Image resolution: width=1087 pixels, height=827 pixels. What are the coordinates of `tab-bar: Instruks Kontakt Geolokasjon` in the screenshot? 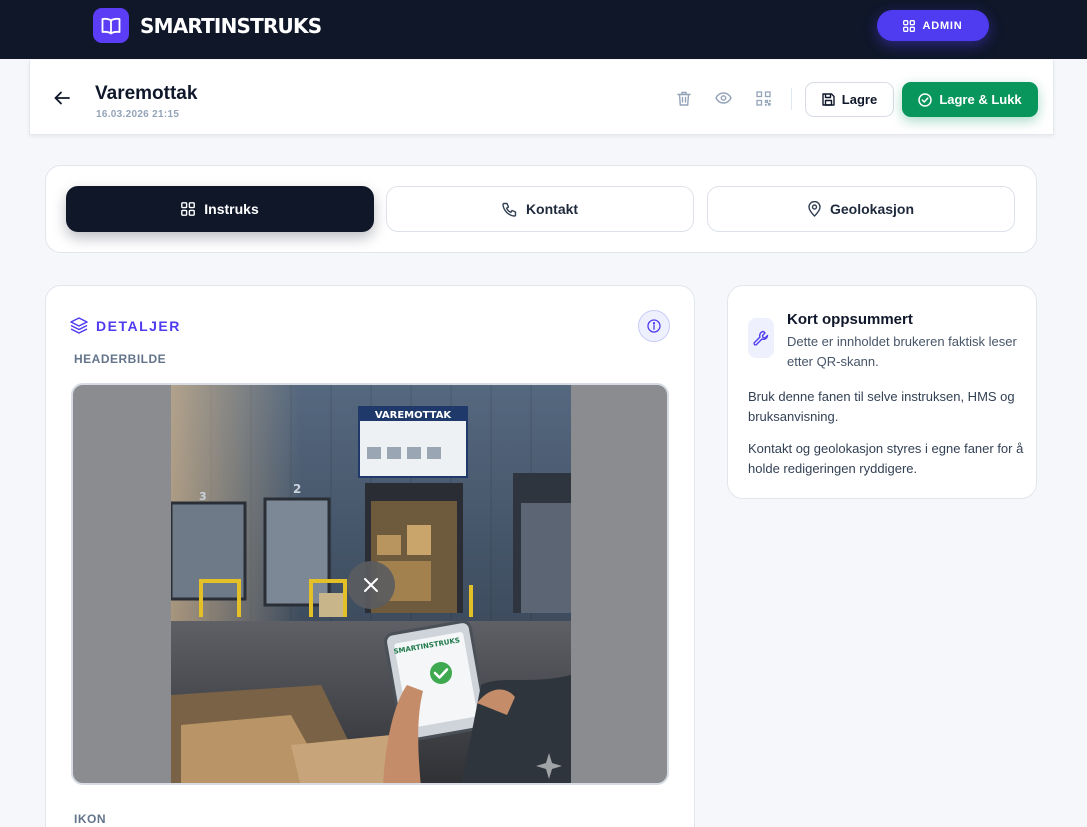 It's located at (541, 209).